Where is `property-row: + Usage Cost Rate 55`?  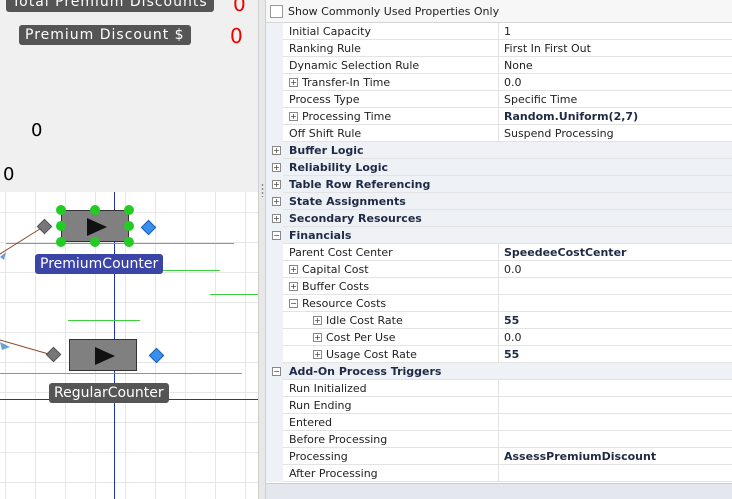 property-row: + Usage Cost Rate 55 is located at coordinates (499, 354).